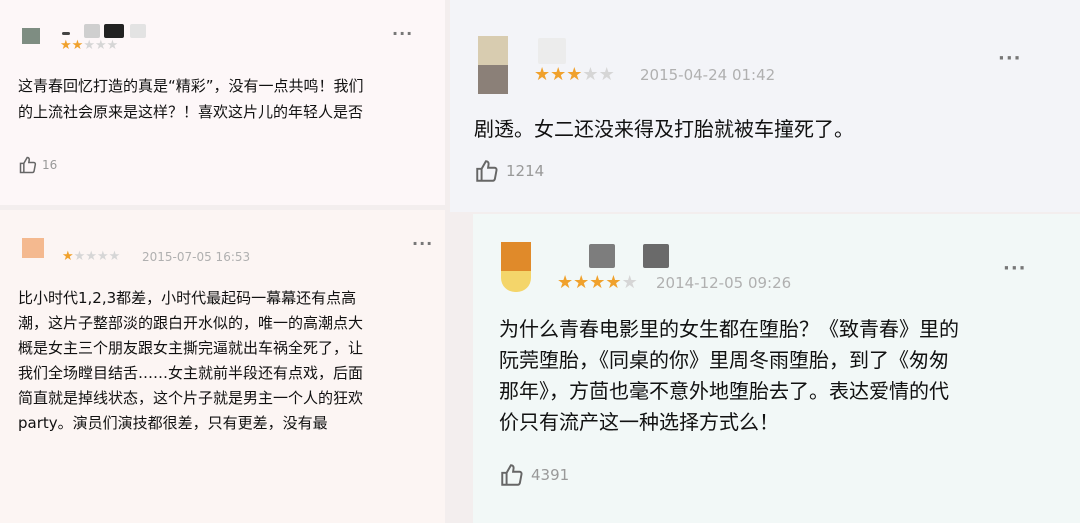 This screenshot has height=523, width=1080. What do you see at coordinates (173, 423) in the screenshot?
I see `review-line: party。演员们演技都很差，只有更差，没有最` at bounding box center [173, 423].